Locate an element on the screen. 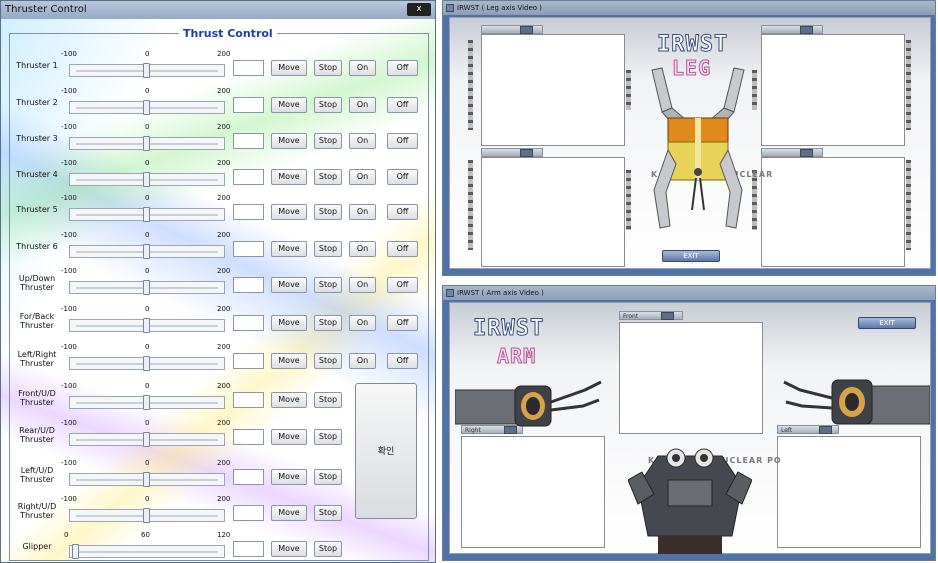  left-video-view is located at coordinates (849, 492).